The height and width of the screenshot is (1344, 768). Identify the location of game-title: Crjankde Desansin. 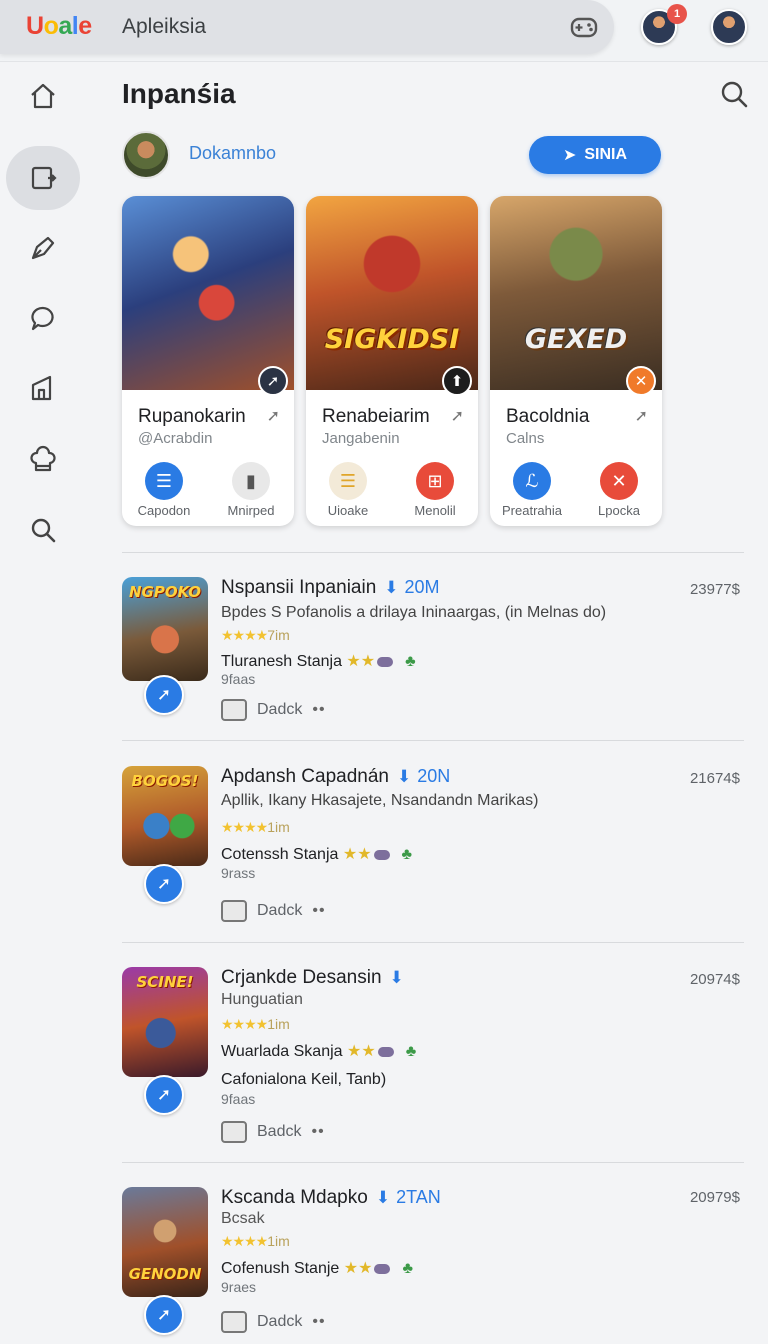
(301, 977).